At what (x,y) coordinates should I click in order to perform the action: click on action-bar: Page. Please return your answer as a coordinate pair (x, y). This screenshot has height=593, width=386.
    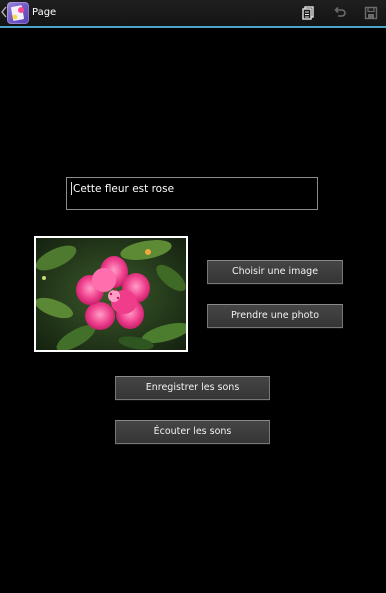
    Looking at the image, I should click on (193, 14).